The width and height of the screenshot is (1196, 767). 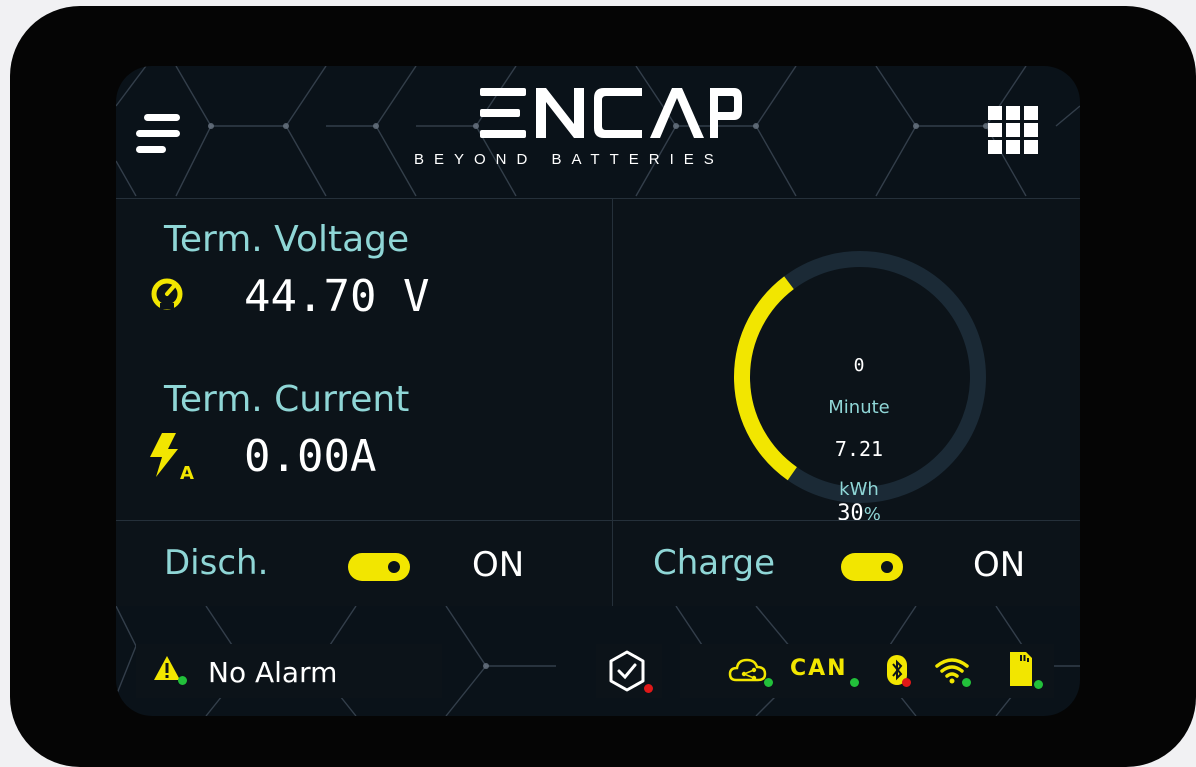 What do you see at coordinates (1038, 684) in the screenshot?
I see `sd-status-dot` at bounding box center [1038, 684].